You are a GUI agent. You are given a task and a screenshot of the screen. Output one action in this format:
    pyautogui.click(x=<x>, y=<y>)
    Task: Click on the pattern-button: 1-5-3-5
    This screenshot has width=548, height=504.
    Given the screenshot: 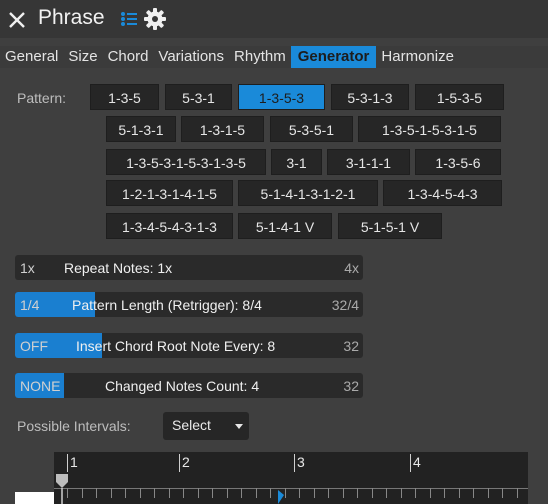 What is the action you would take?
    pyautogui.click(x=459, y=97)
    